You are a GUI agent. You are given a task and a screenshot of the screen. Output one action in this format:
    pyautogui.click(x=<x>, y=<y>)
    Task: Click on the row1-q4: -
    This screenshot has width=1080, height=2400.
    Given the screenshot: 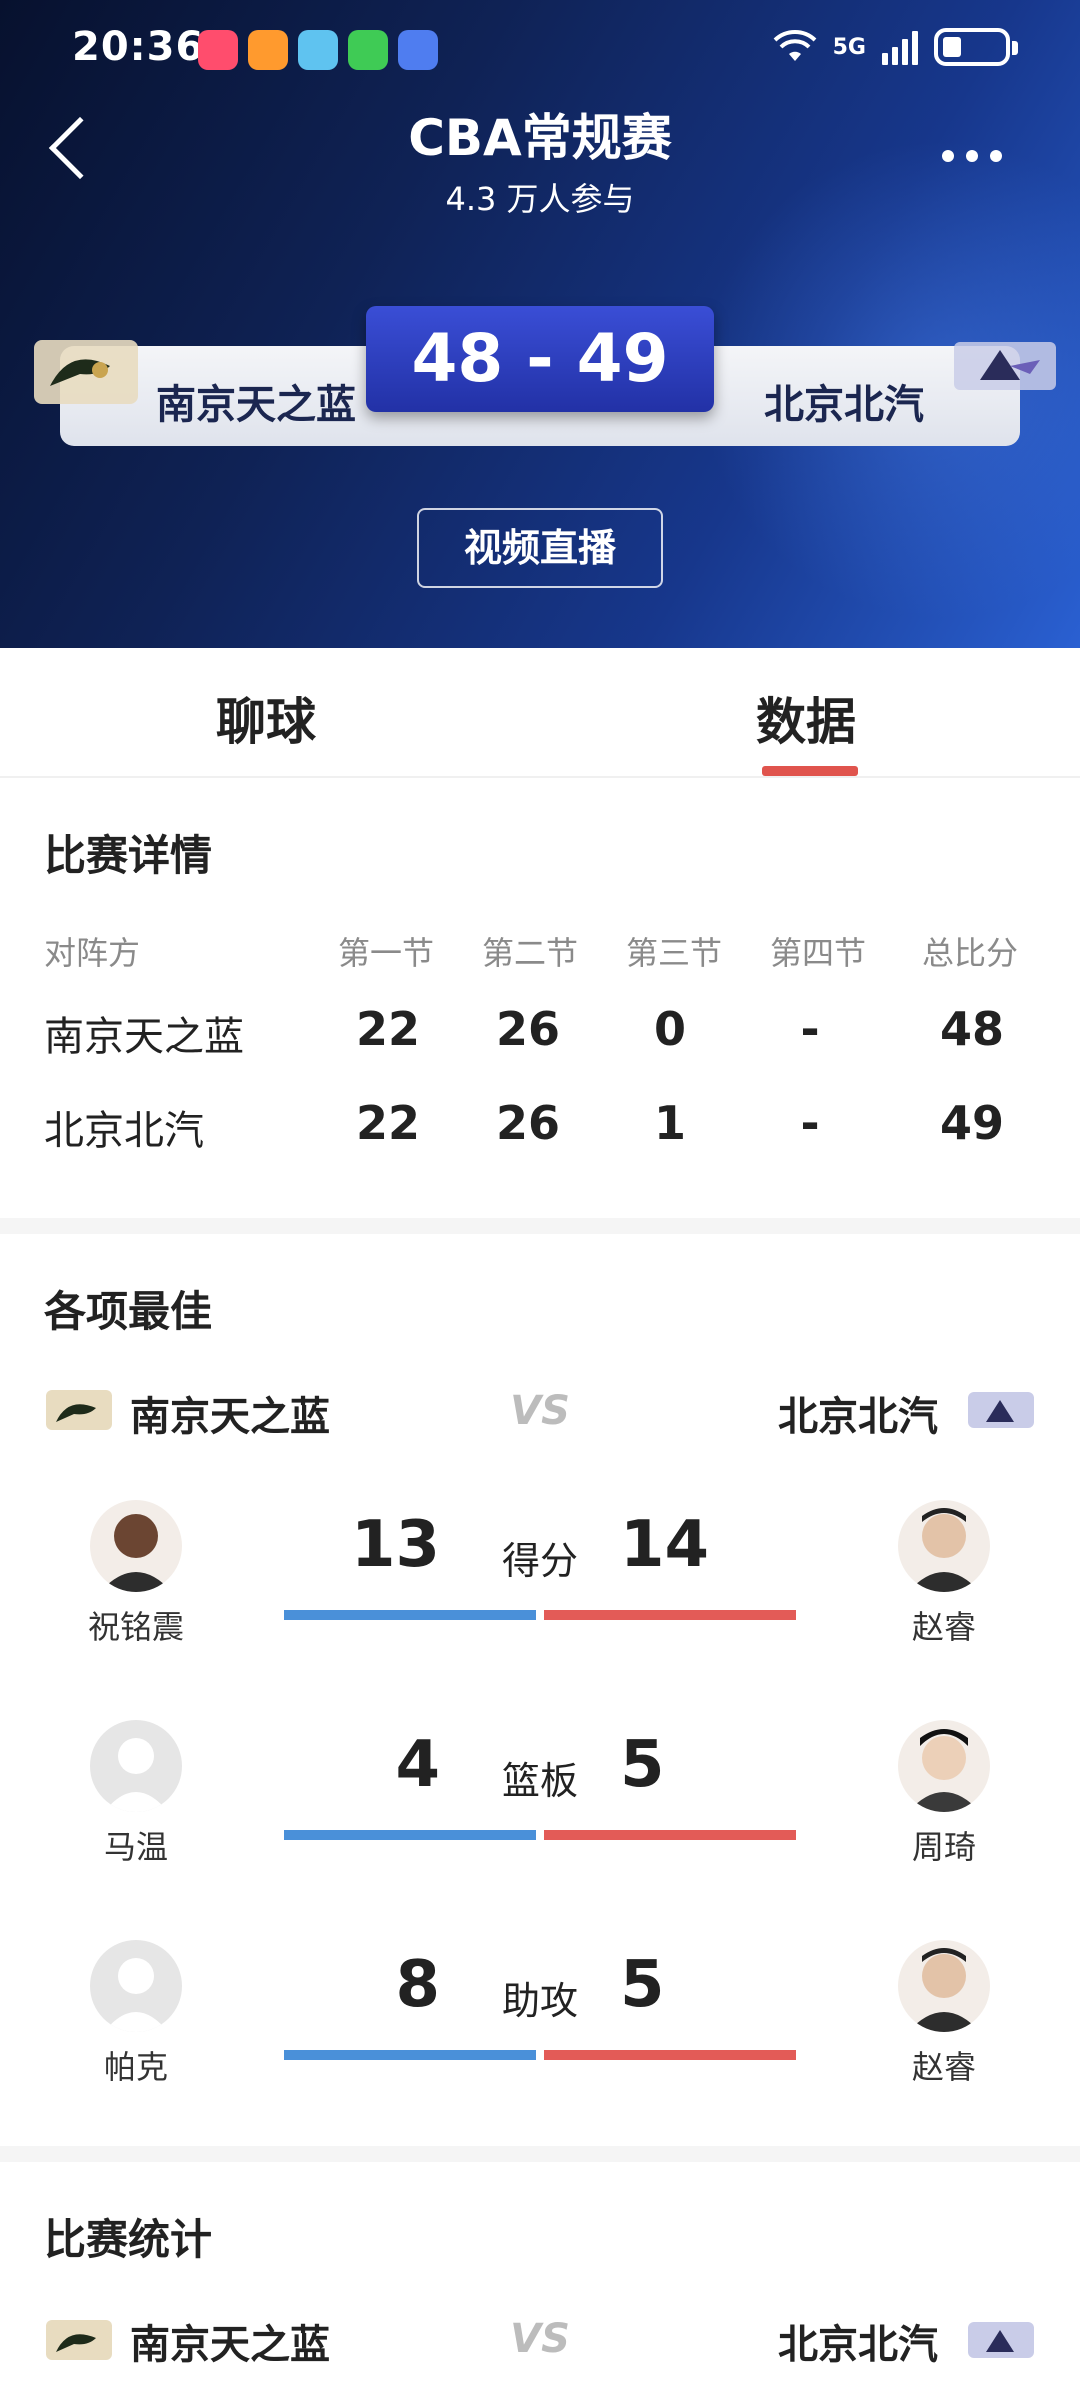 What is the action you would take?
    pyautogui.click(x=810, y=1029)
    